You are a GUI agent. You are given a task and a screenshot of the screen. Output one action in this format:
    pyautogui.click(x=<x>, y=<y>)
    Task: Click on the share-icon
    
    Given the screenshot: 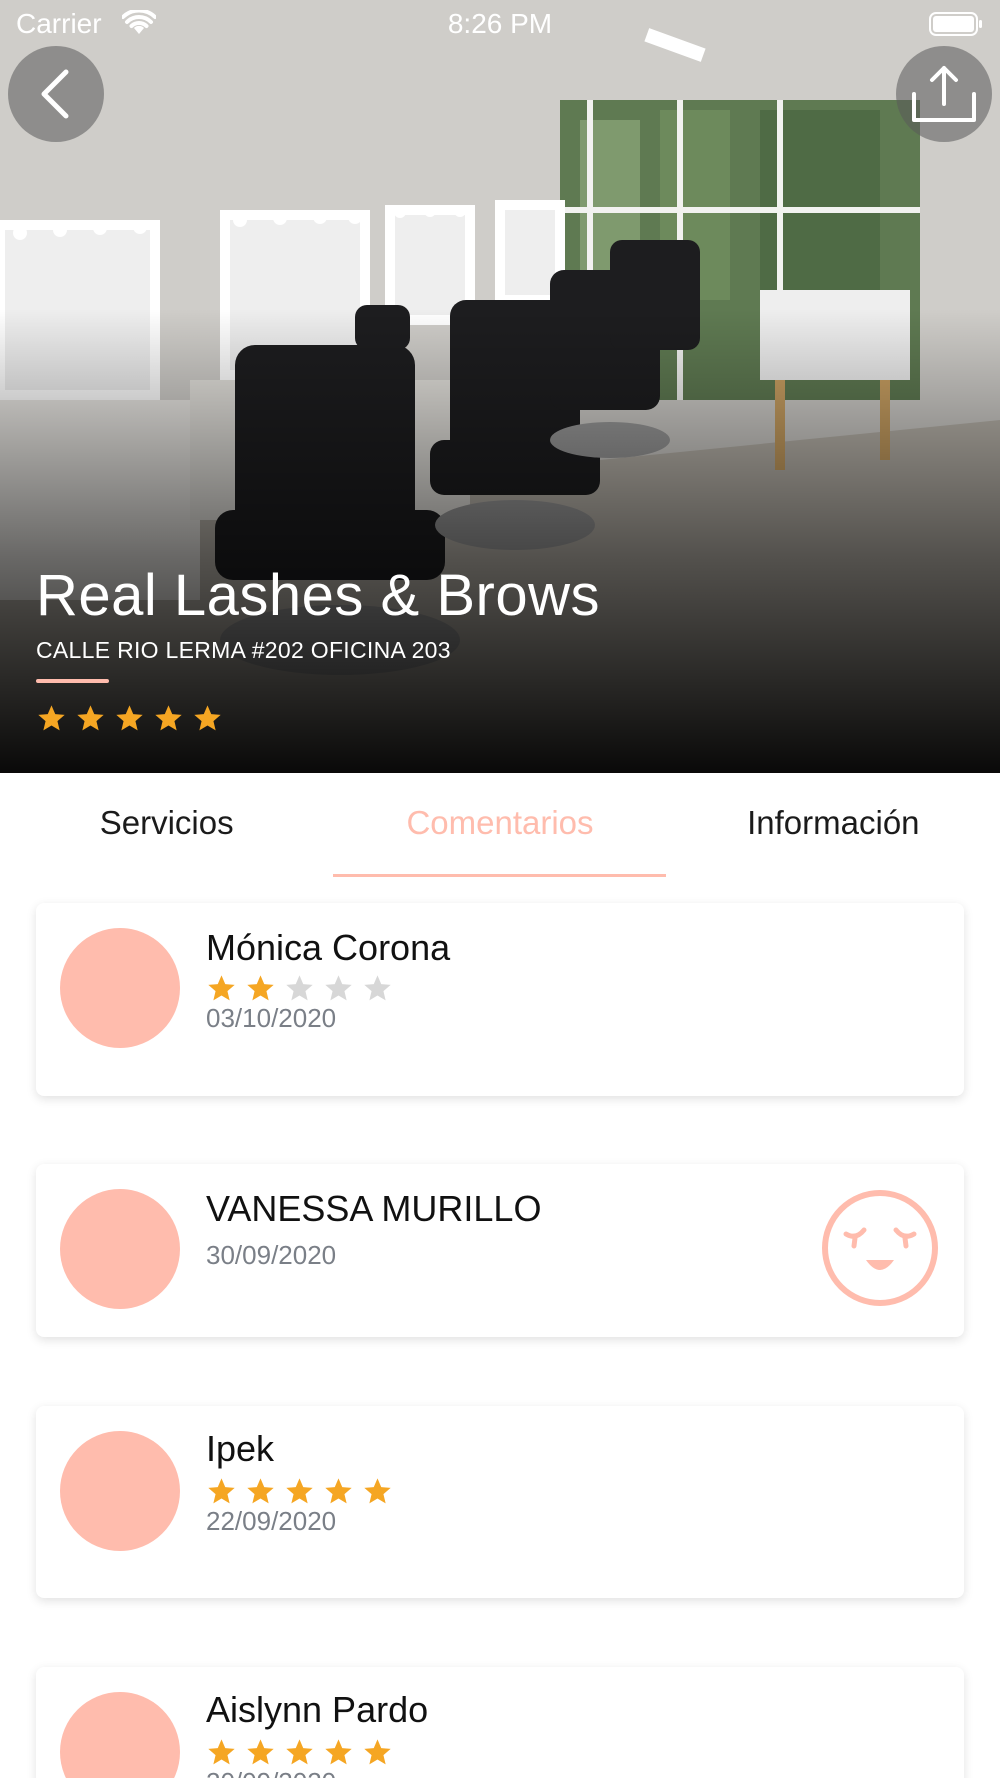 What is the action you would take?
    pyautogui.click(x=944, y=94)
    